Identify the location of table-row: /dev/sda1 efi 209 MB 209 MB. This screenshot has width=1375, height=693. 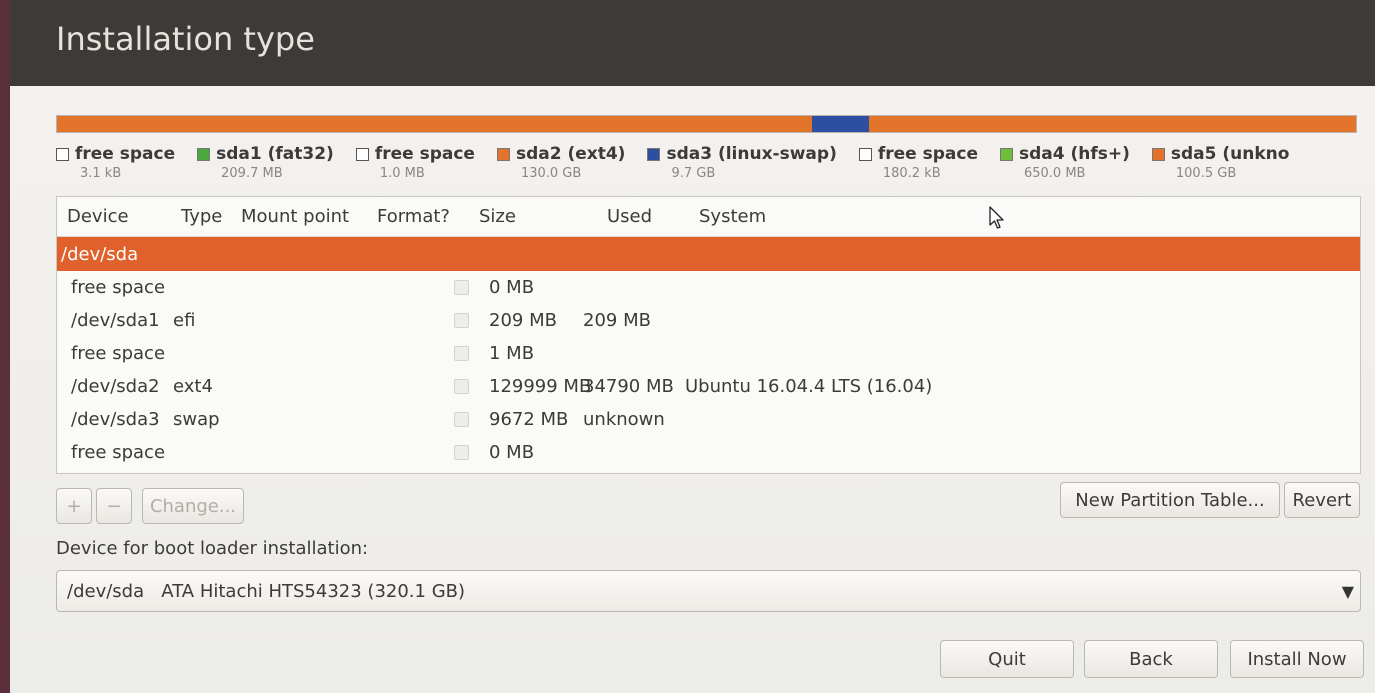
(708, 320).